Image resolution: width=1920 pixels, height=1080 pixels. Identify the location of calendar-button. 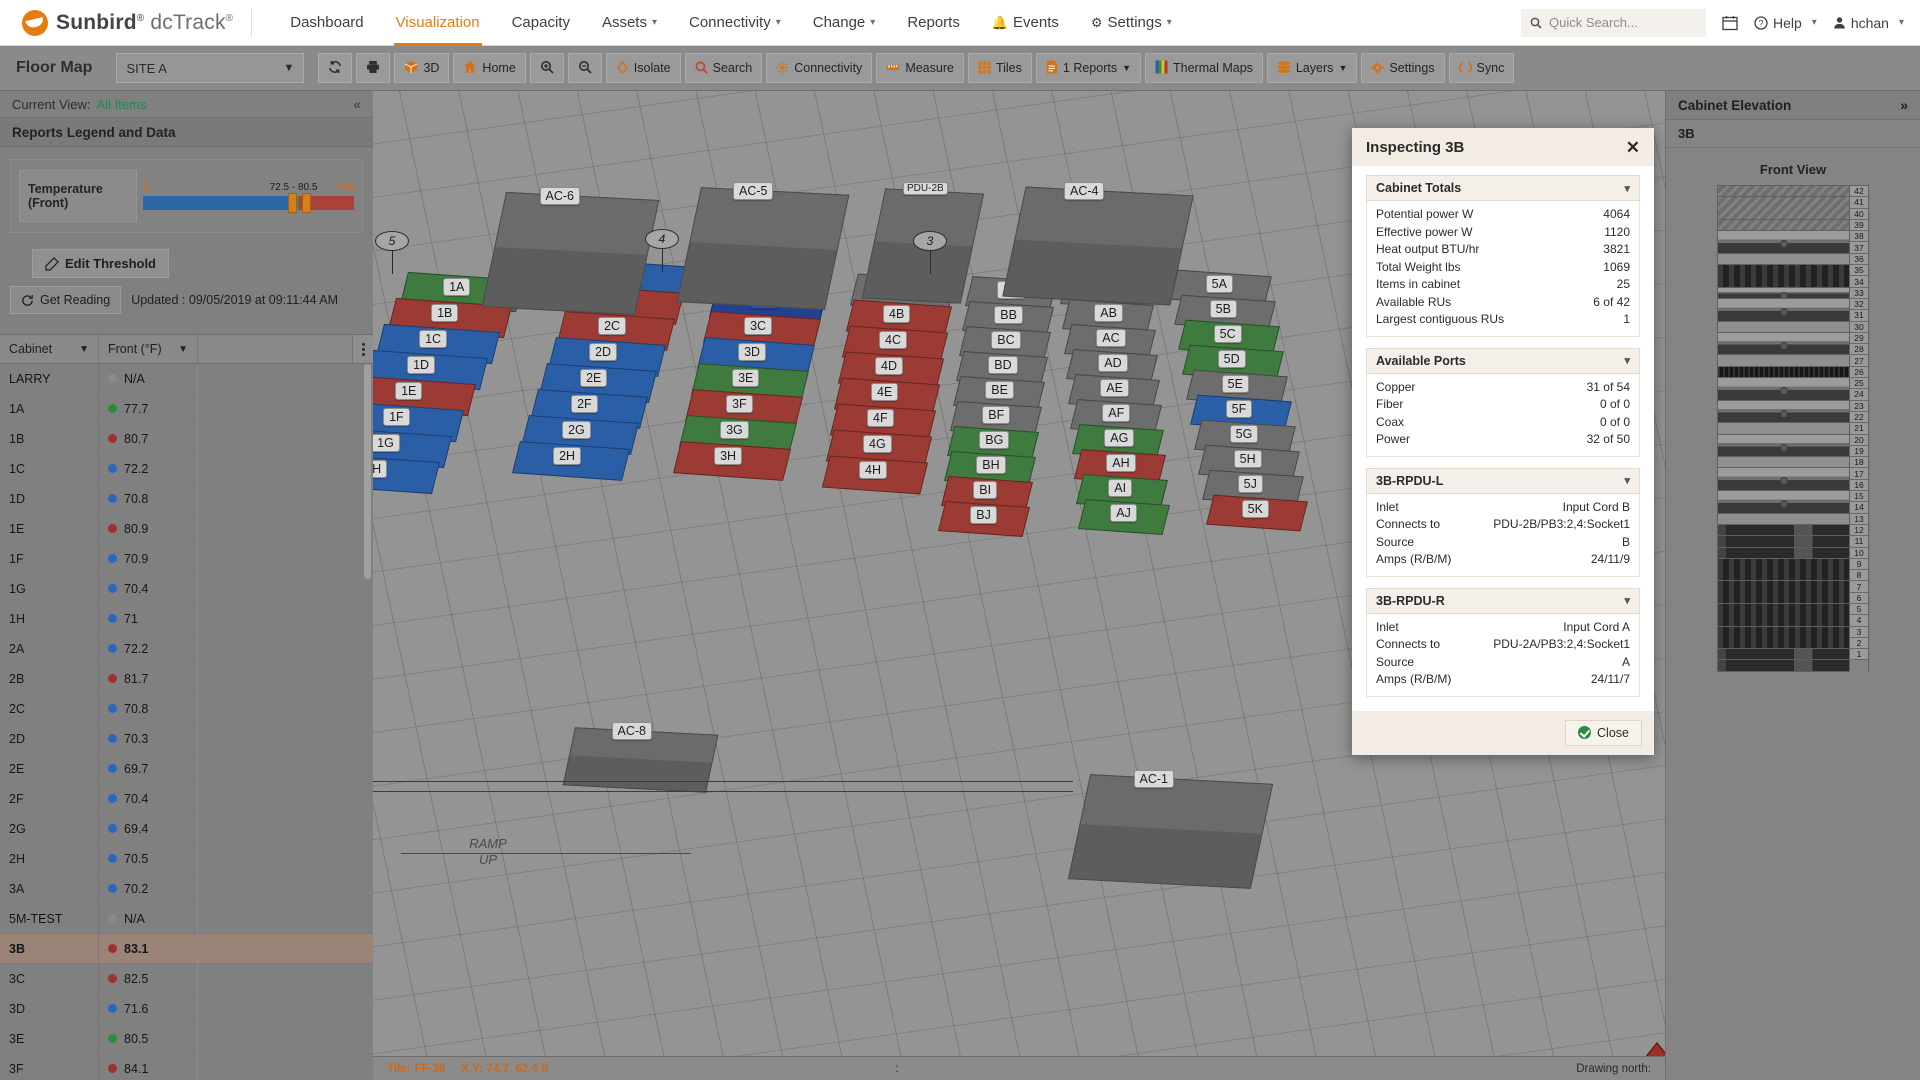
(1730, 23).